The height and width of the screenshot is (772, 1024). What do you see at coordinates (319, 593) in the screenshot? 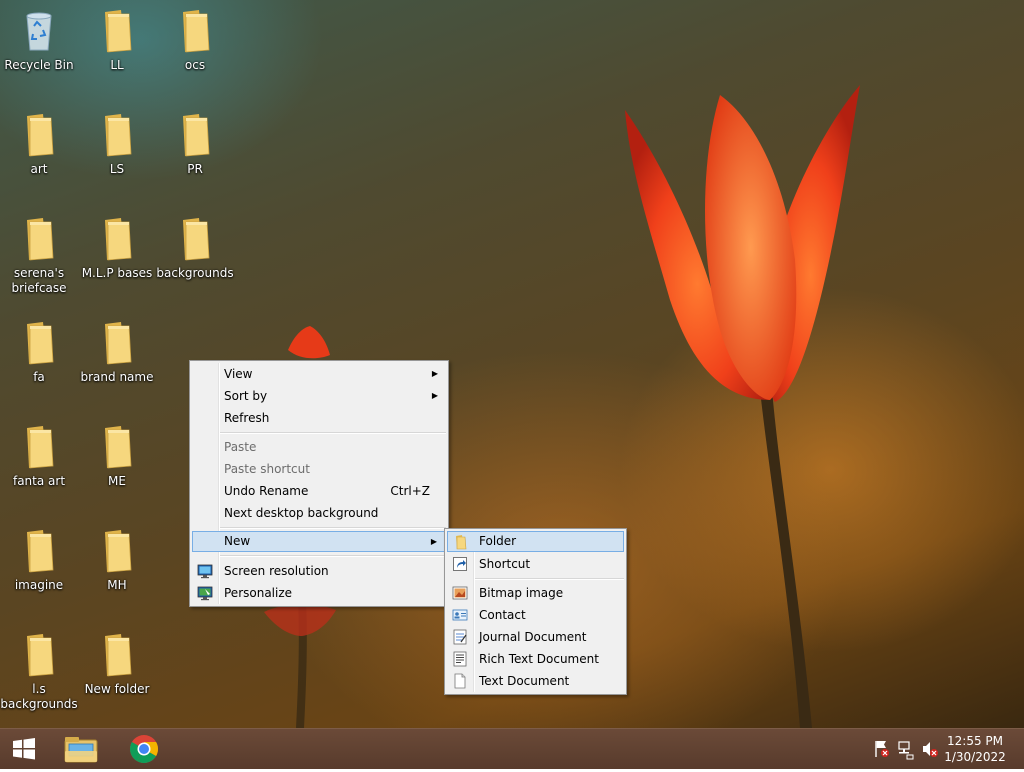
I see `menu-item-personalize: Personalize` at bounding box center [319, 593].